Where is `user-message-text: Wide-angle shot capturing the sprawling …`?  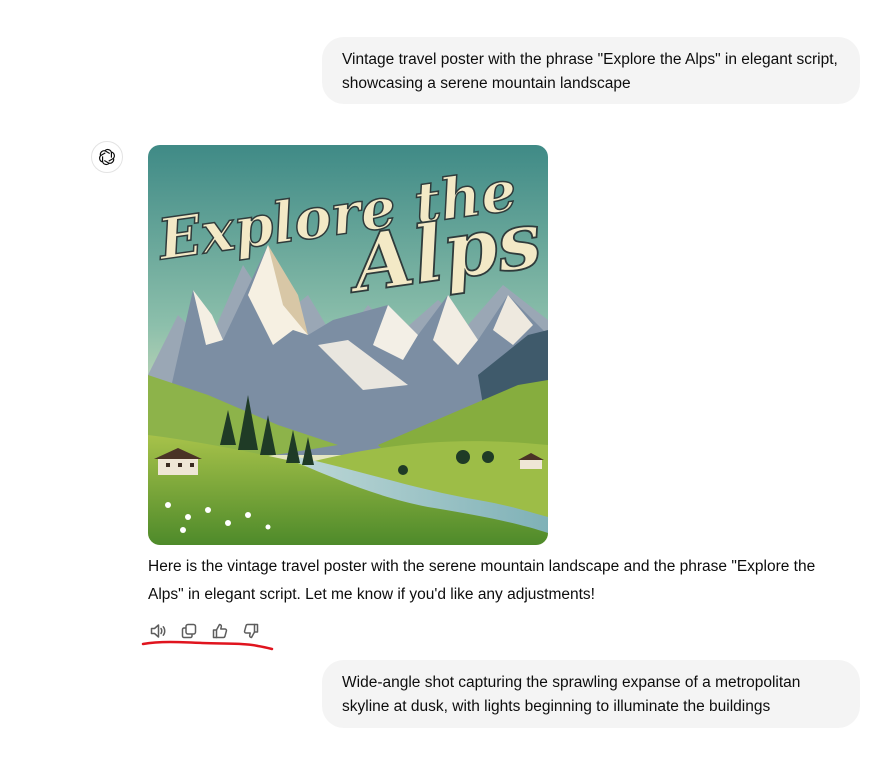
user-message-text: Wide-angle shot capturing the sprawling … is located at coordinates (571, 694).